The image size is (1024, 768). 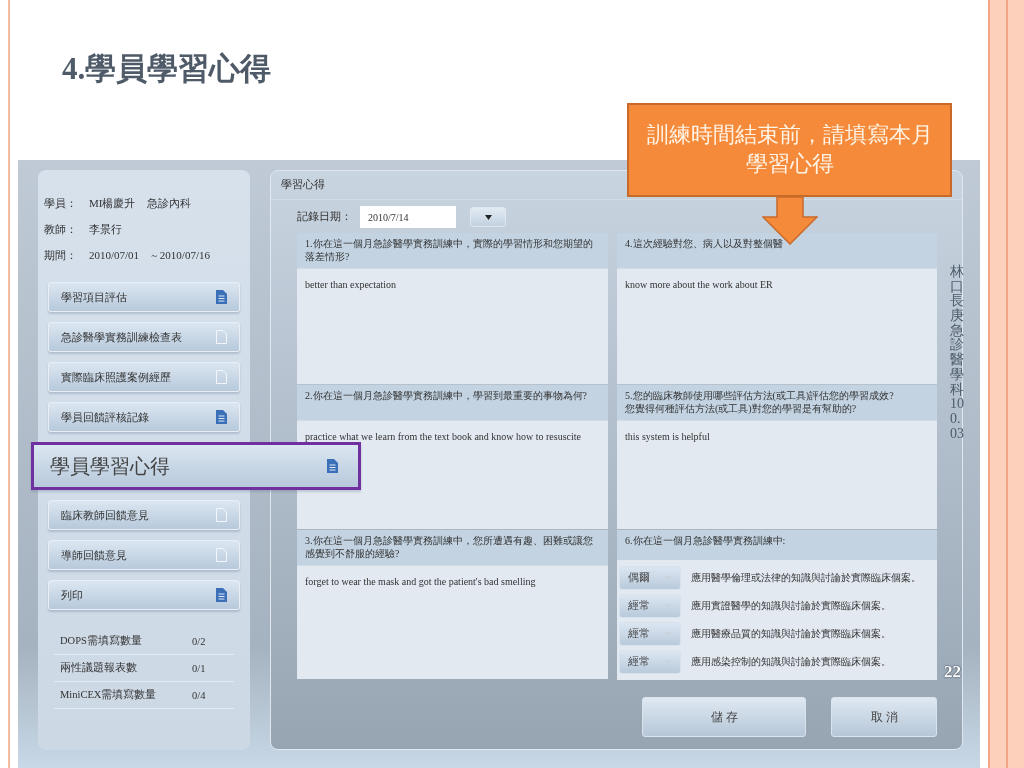 I want to click on answer-box: better than expectation, so click(x=452, y=326).